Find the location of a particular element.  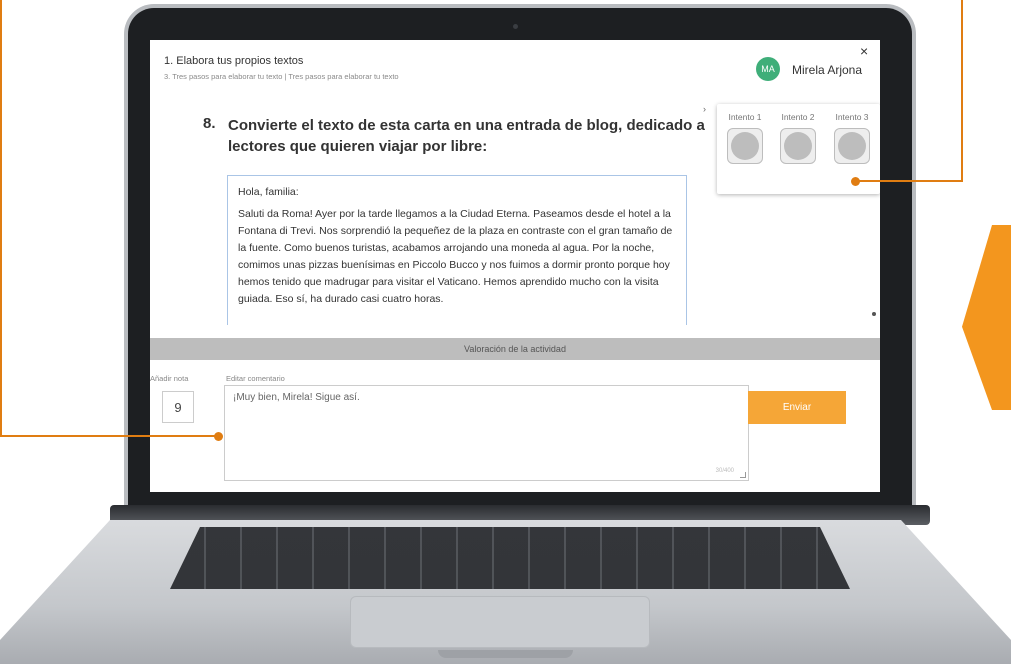

attempts-toggle-icon: › is located at coordinates (704, 109).